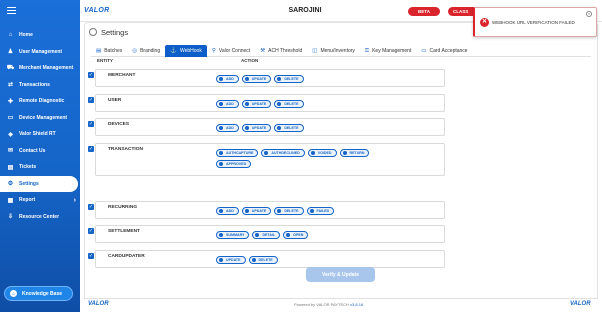 The image size is (602, 312). Describe the element at coordinates (444, 51) in the screenshot. I see `tab-card-acceptance: ▭ Card Acceptance` at that location.